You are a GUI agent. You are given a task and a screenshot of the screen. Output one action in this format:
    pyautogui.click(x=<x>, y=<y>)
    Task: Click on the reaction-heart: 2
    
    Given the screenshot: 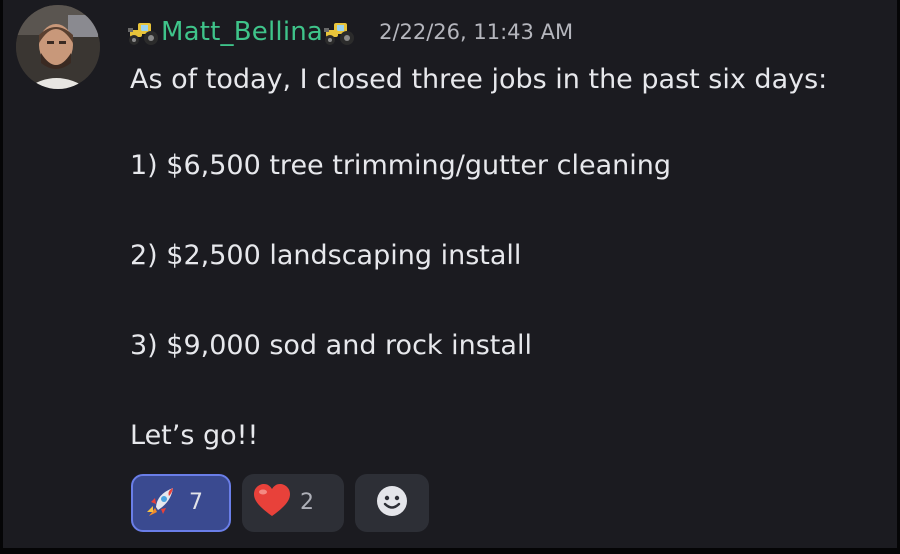 What is the action you would take?
    pyautogui.click(x=293, y=503)
    